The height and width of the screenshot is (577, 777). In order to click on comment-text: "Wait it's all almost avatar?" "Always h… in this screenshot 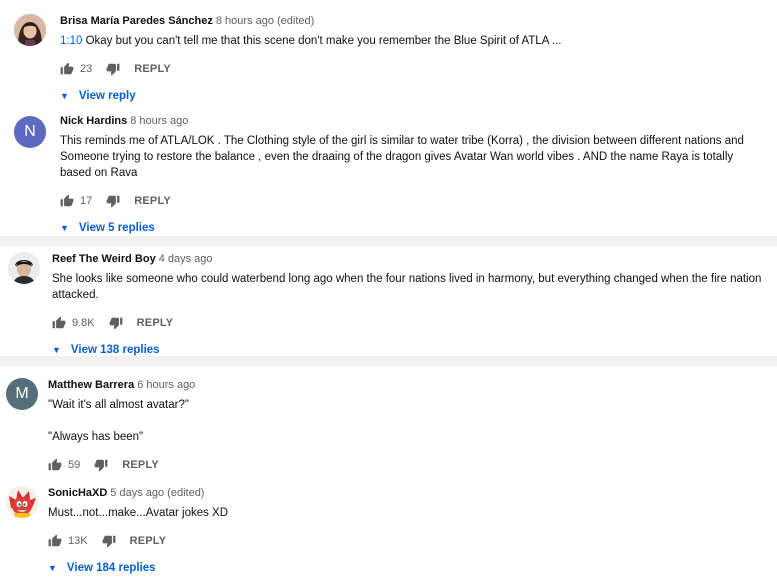, I will do `click(404, 421)`.